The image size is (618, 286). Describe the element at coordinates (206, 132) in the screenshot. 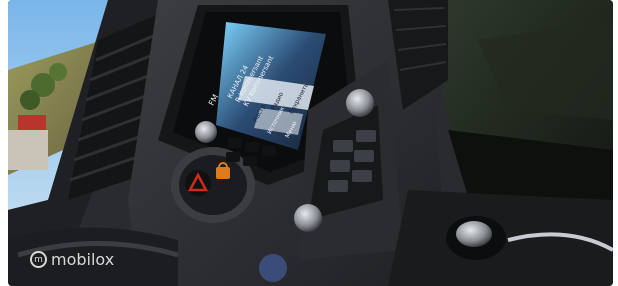

I see `power-knob` at that location.